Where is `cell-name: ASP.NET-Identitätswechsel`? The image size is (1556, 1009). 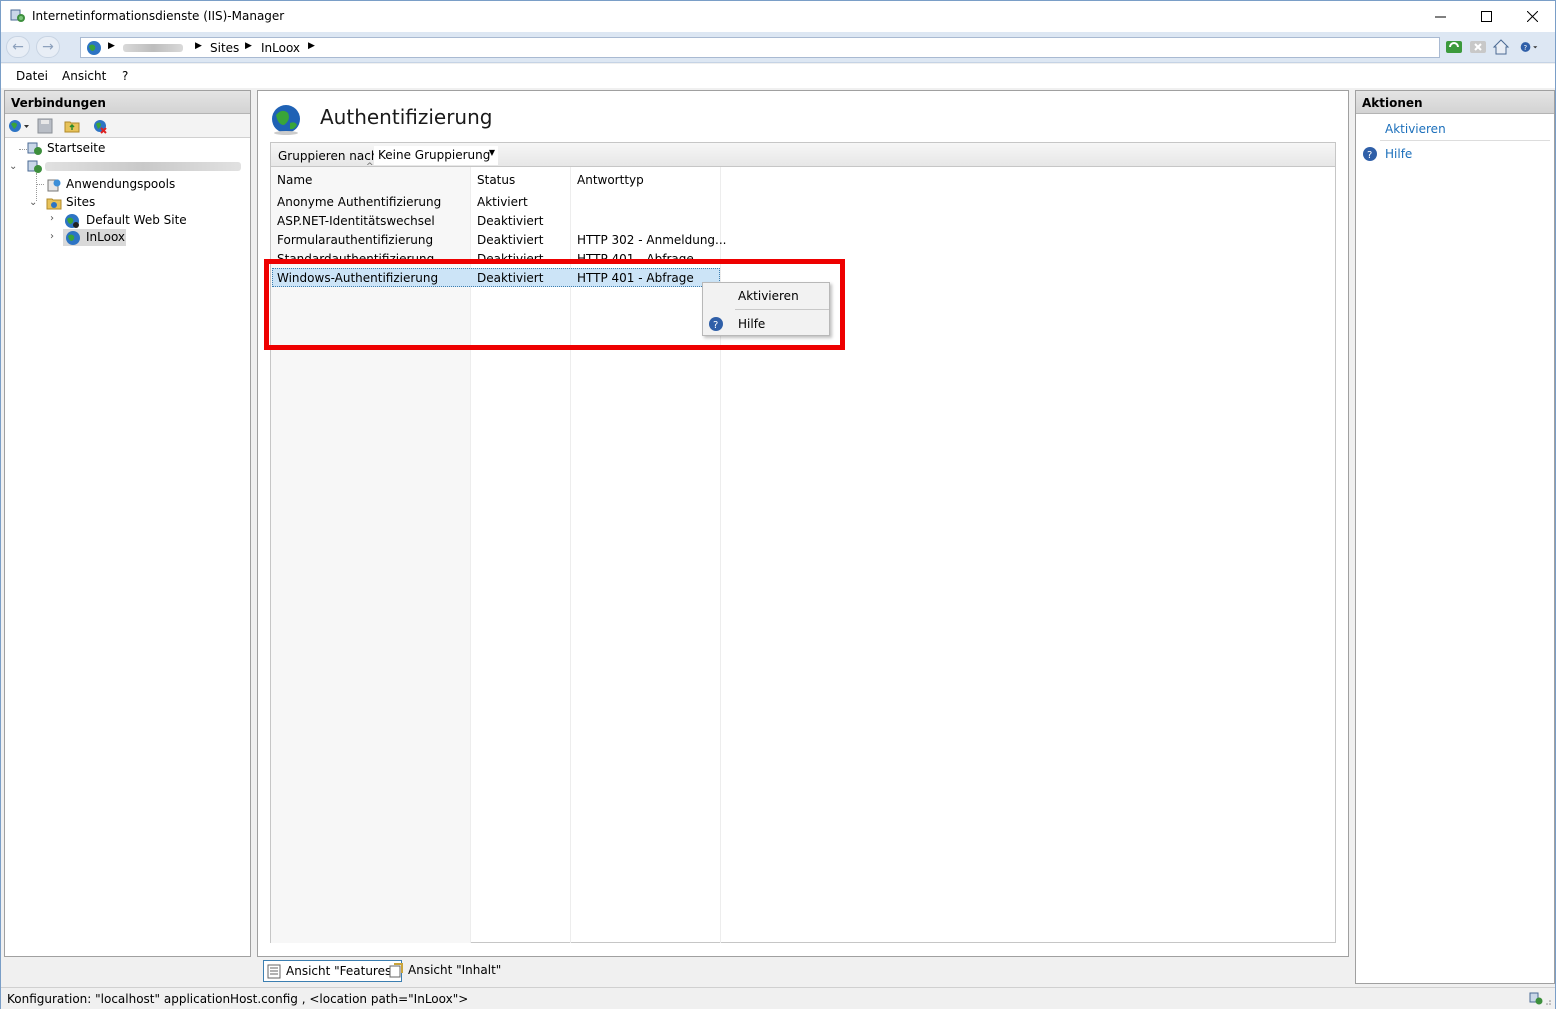 cell-name: ASP.NET-Identitätswechsel is located at coordinates (356, 221).